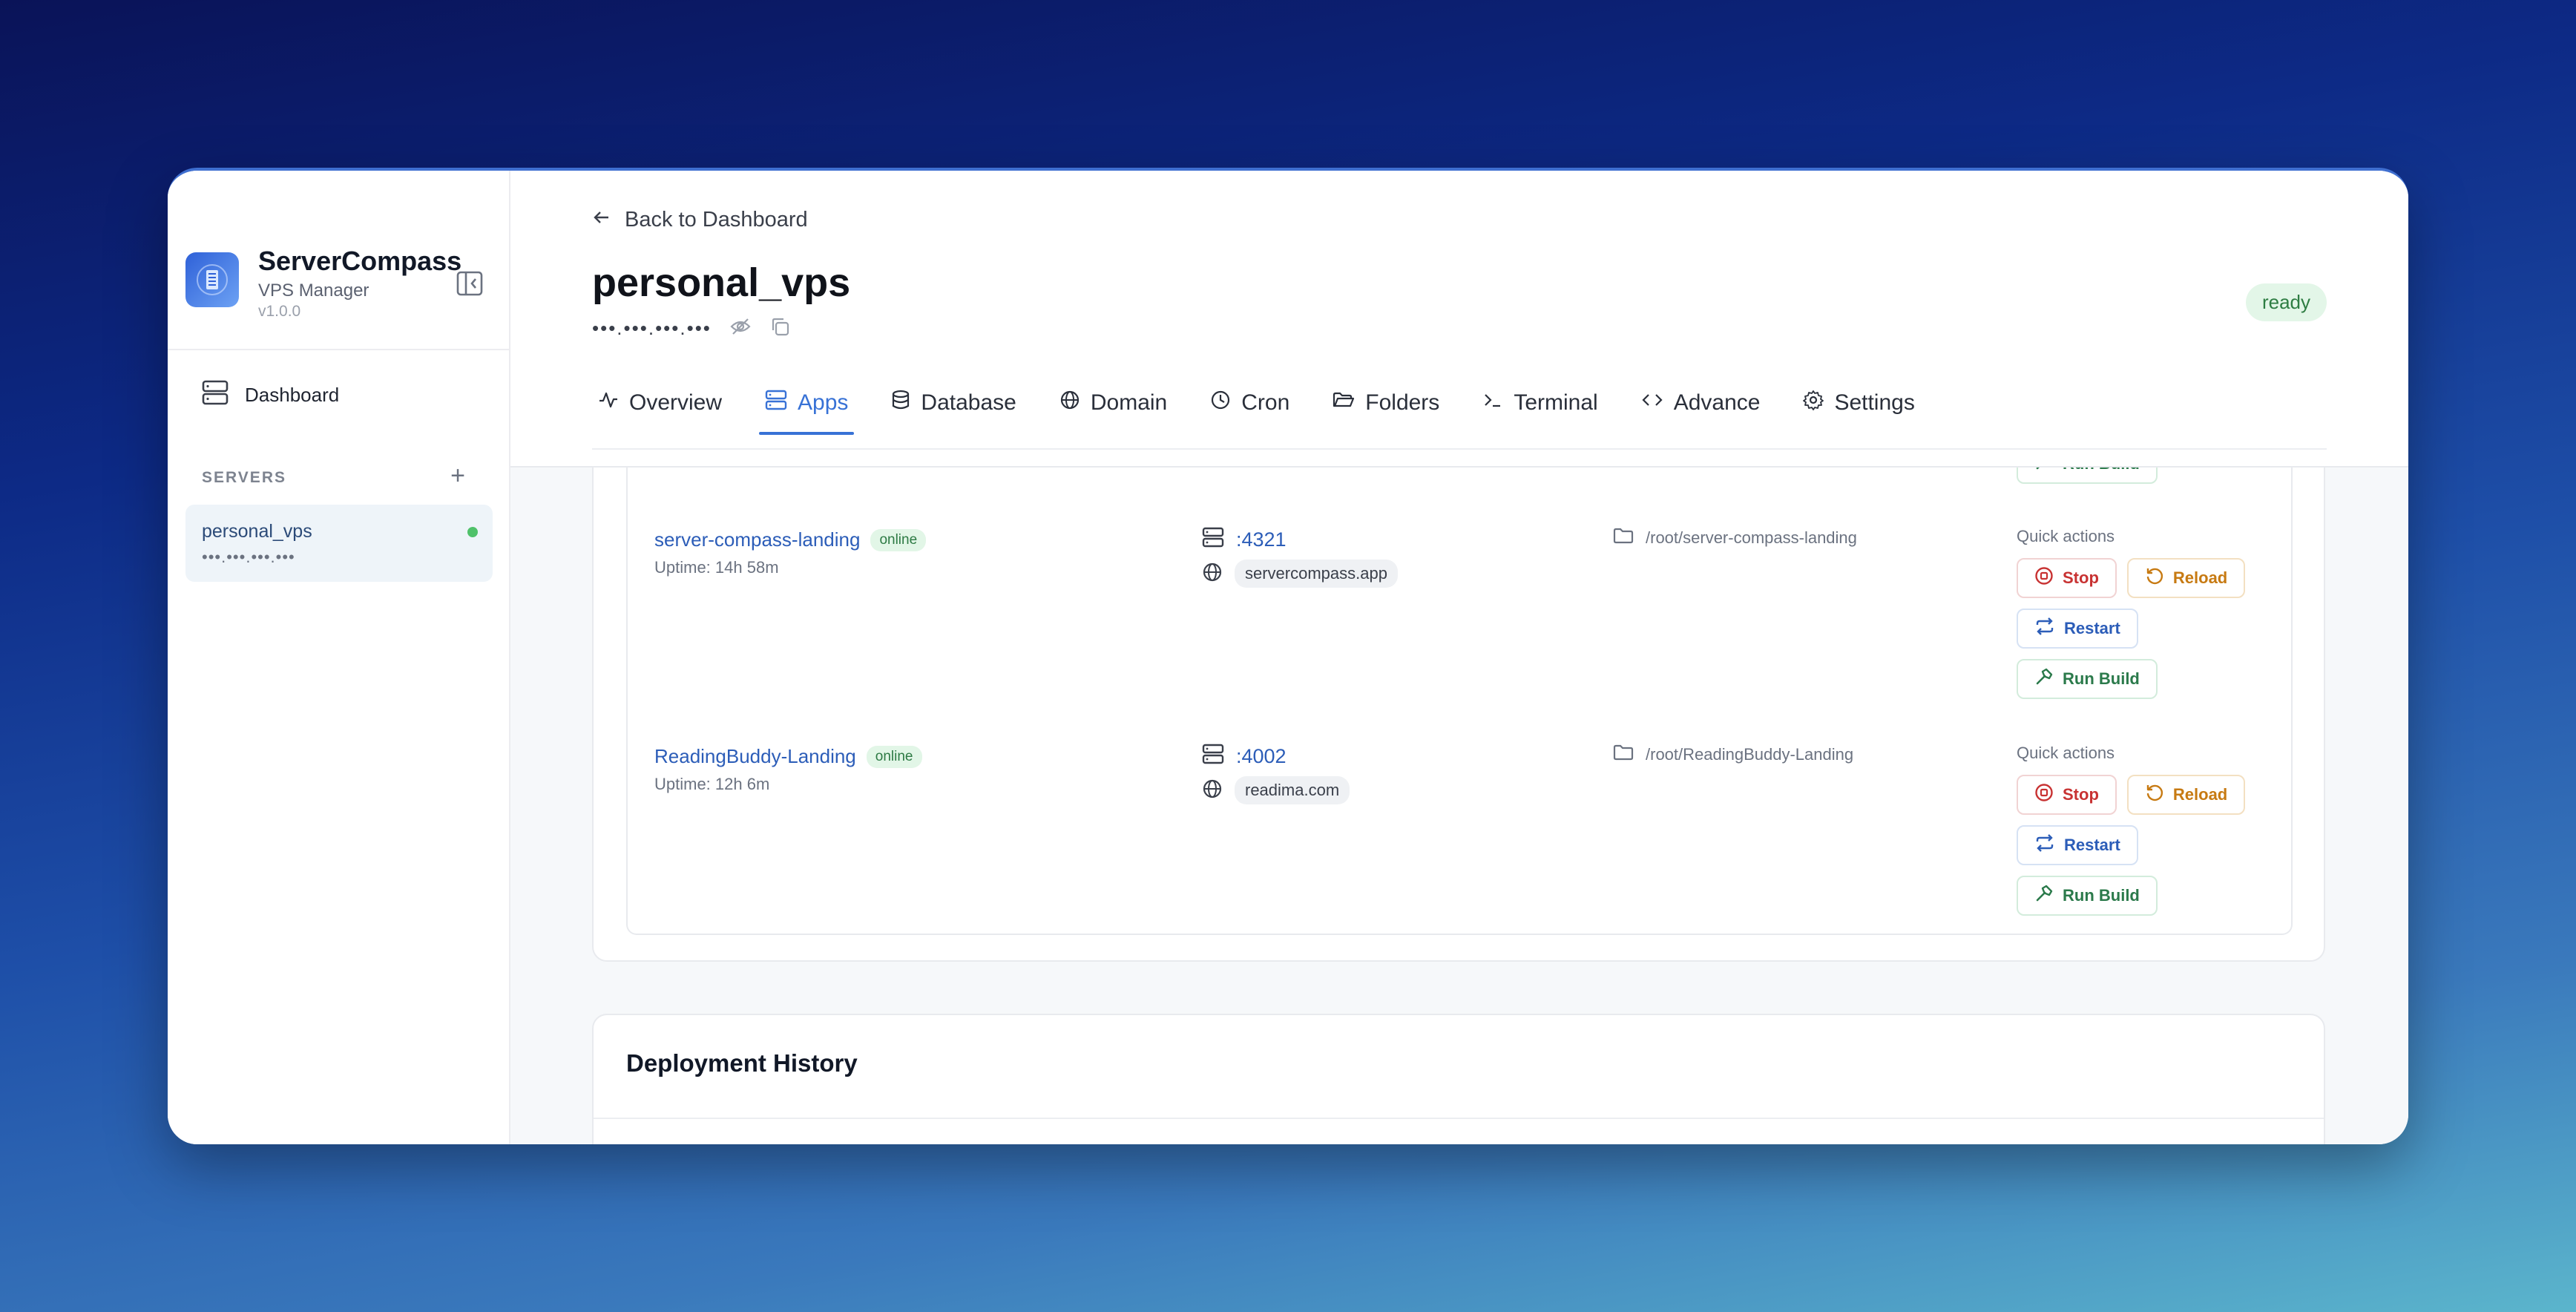  What do you see at coordinates (1316, 574) in the screenshot?
I see `app-domain: servercompass.app` at bounding box center [1316, 574].